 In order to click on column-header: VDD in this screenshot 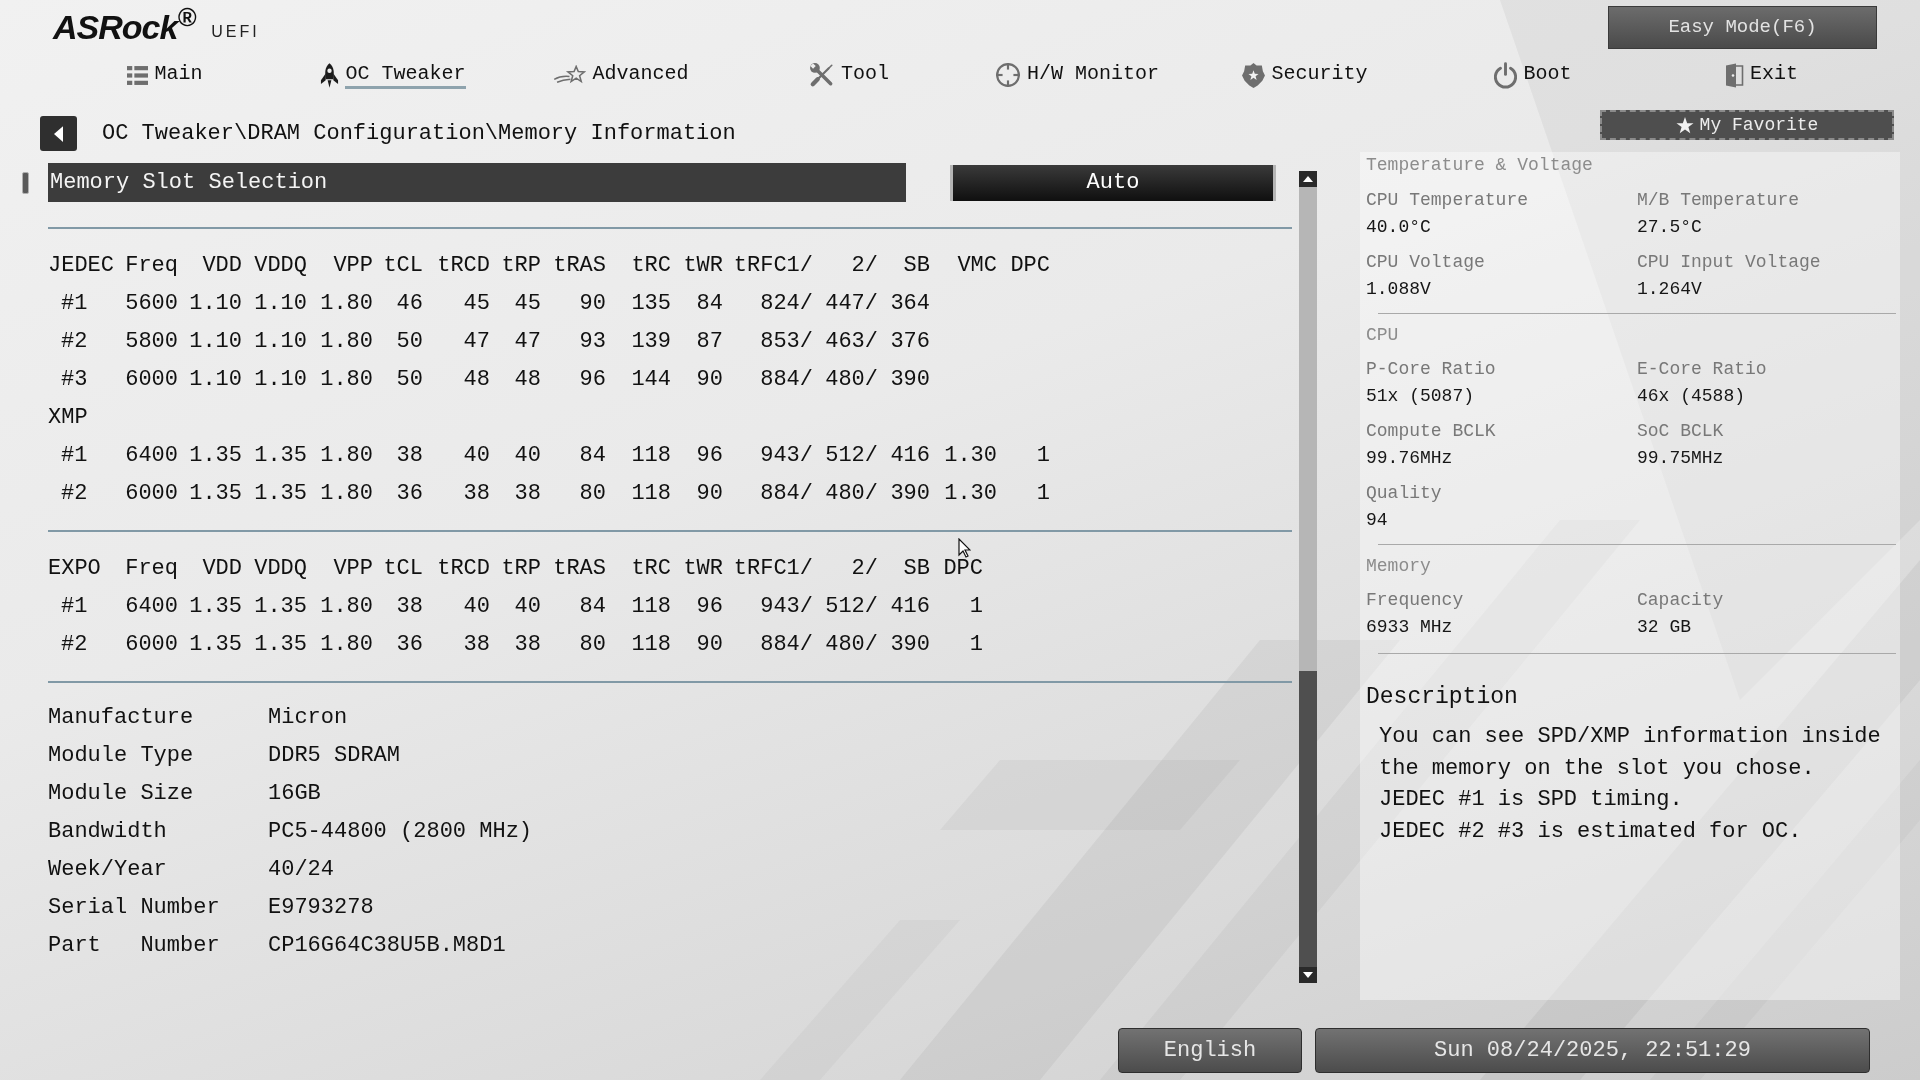, I will do `click(222, 569)`.